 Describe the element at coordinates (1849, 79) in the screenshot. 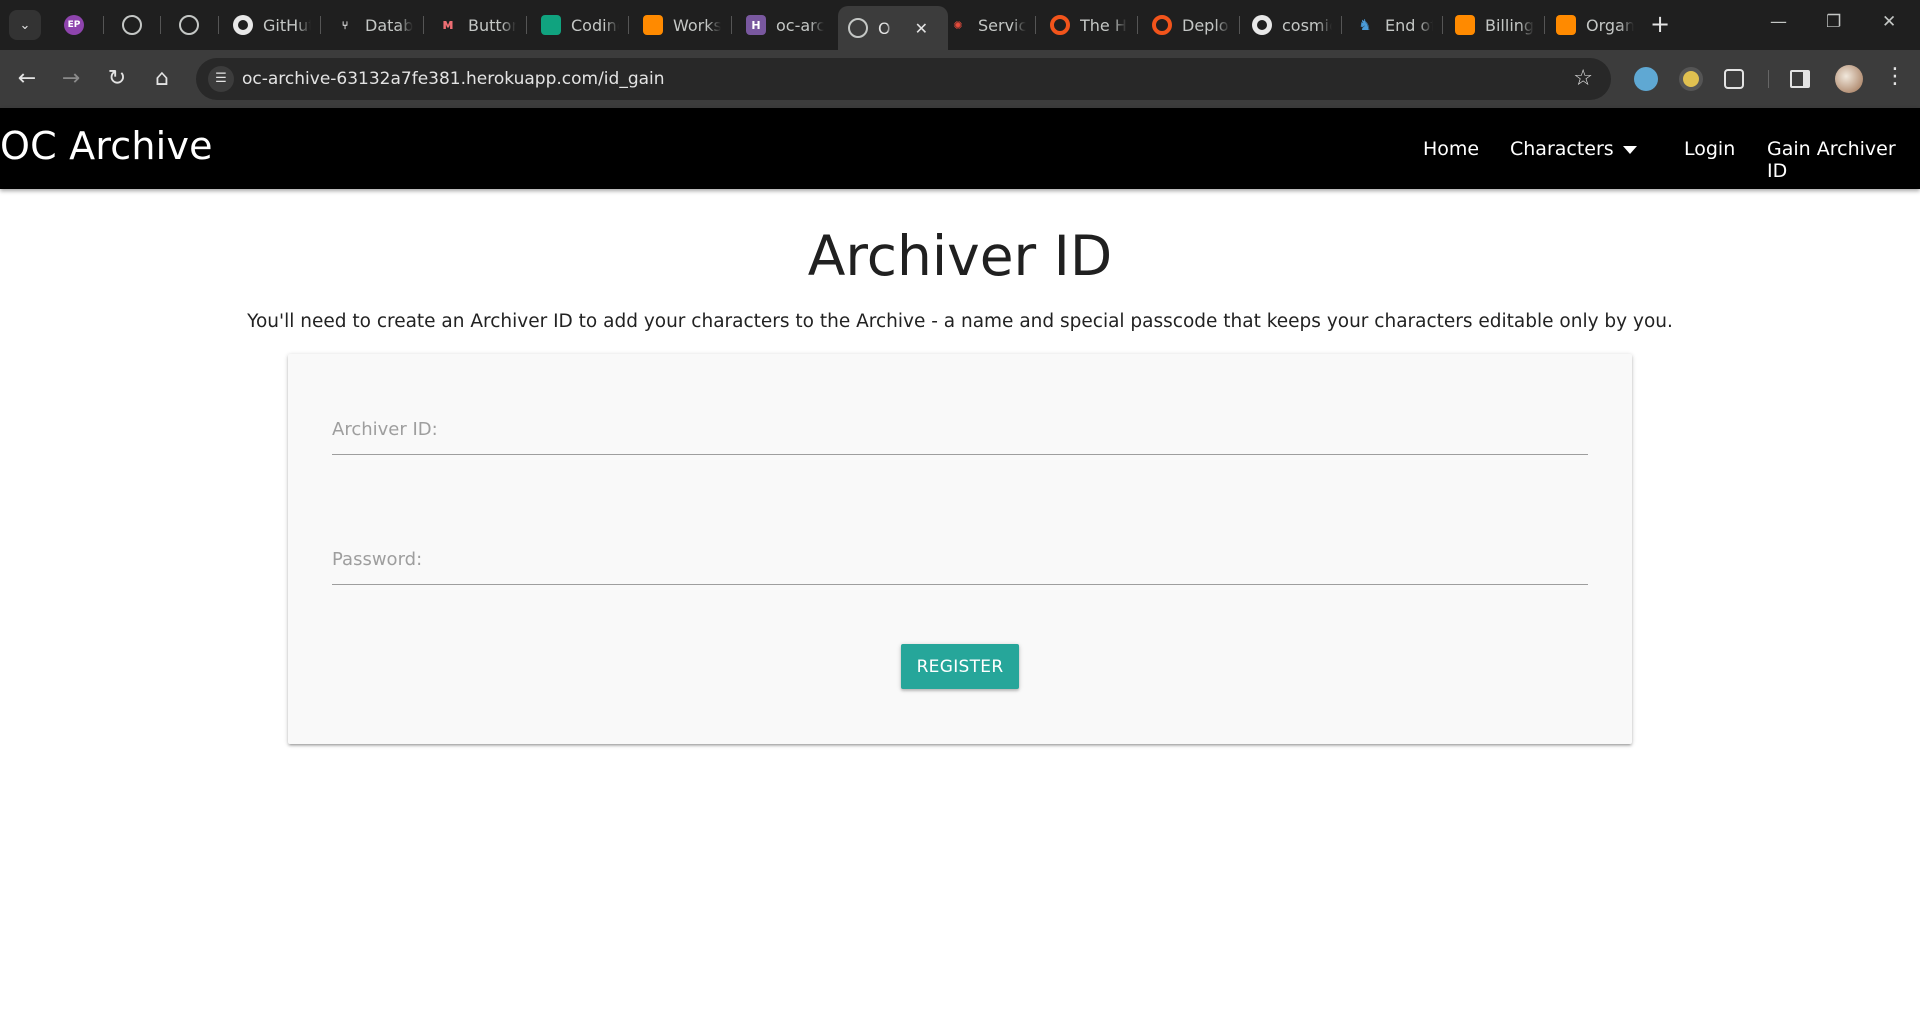

I see `profile-avatar` at that location.